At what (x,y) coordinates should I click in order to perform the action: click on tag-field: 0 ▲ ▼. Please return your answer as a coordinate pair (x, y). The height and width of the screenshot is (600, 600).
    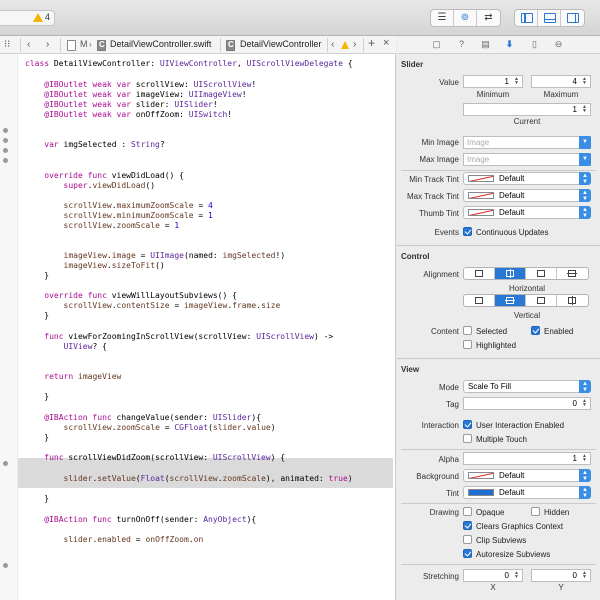
    Looking at the image, I should click on (527, 403).